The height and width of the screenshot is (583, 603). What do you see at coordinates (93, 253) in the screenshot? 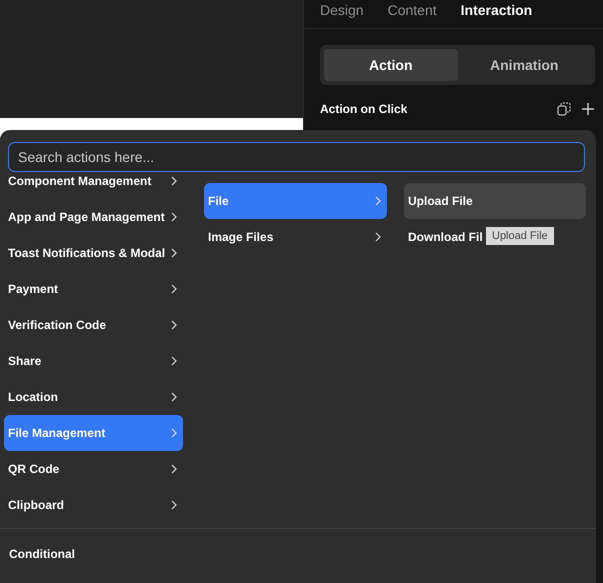
I see `menu-item: Toast Notifications & Modal` at bounding box center [93, 253].